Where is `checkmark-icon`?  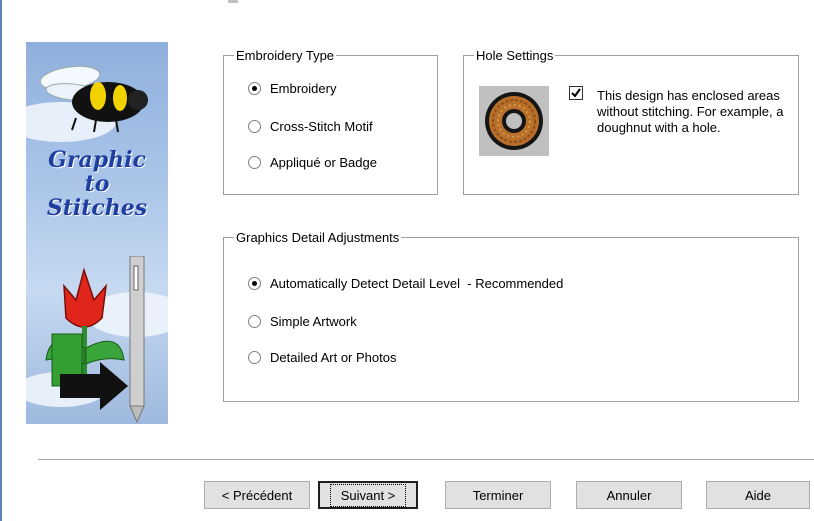 checkmark-icon is located at coordinates (576, 93).